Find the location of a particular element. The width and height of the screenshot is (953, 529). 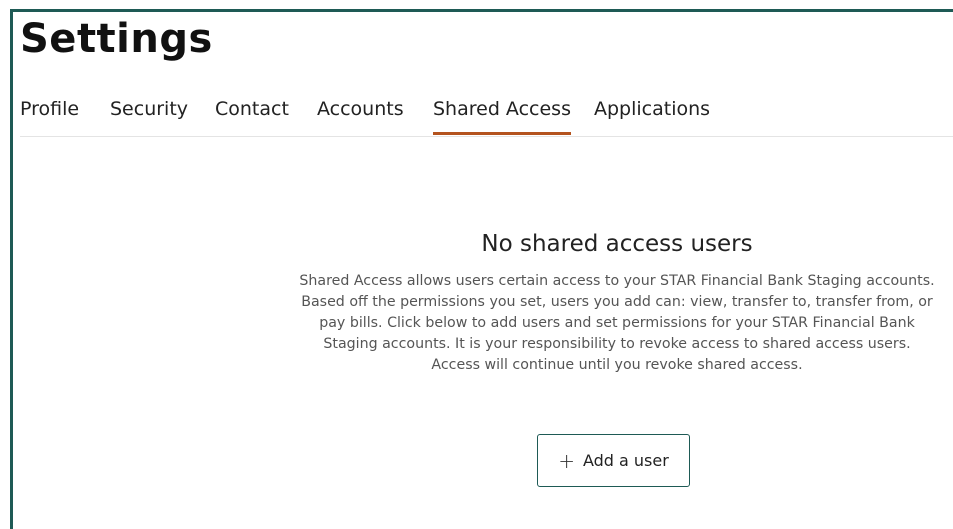

plus-icon: + is located at coordinates (566, 460).